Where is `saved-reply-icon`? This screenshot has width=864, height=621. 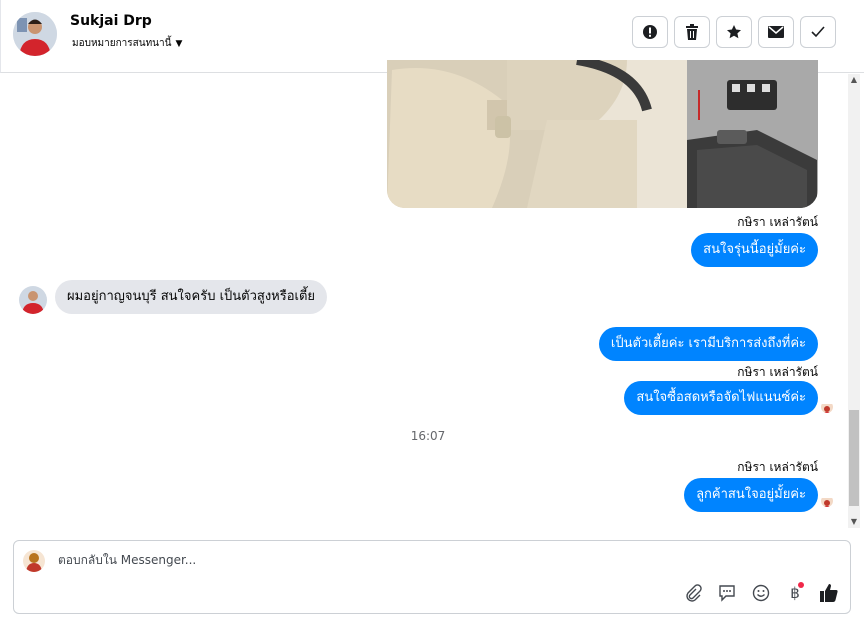 saved-reply-icon is located at coordinates (727, 593).